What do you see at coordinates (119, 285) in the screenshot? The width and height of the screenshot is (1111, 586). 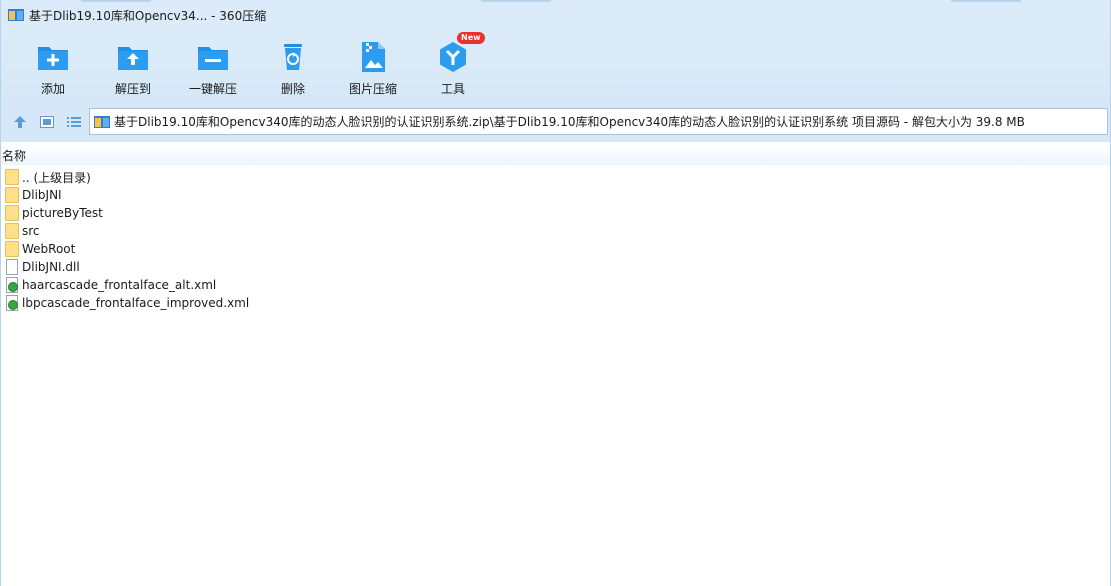 I see `item-name: haarcascade_frontalface_alt.xml` at bounding box center [119, 285].